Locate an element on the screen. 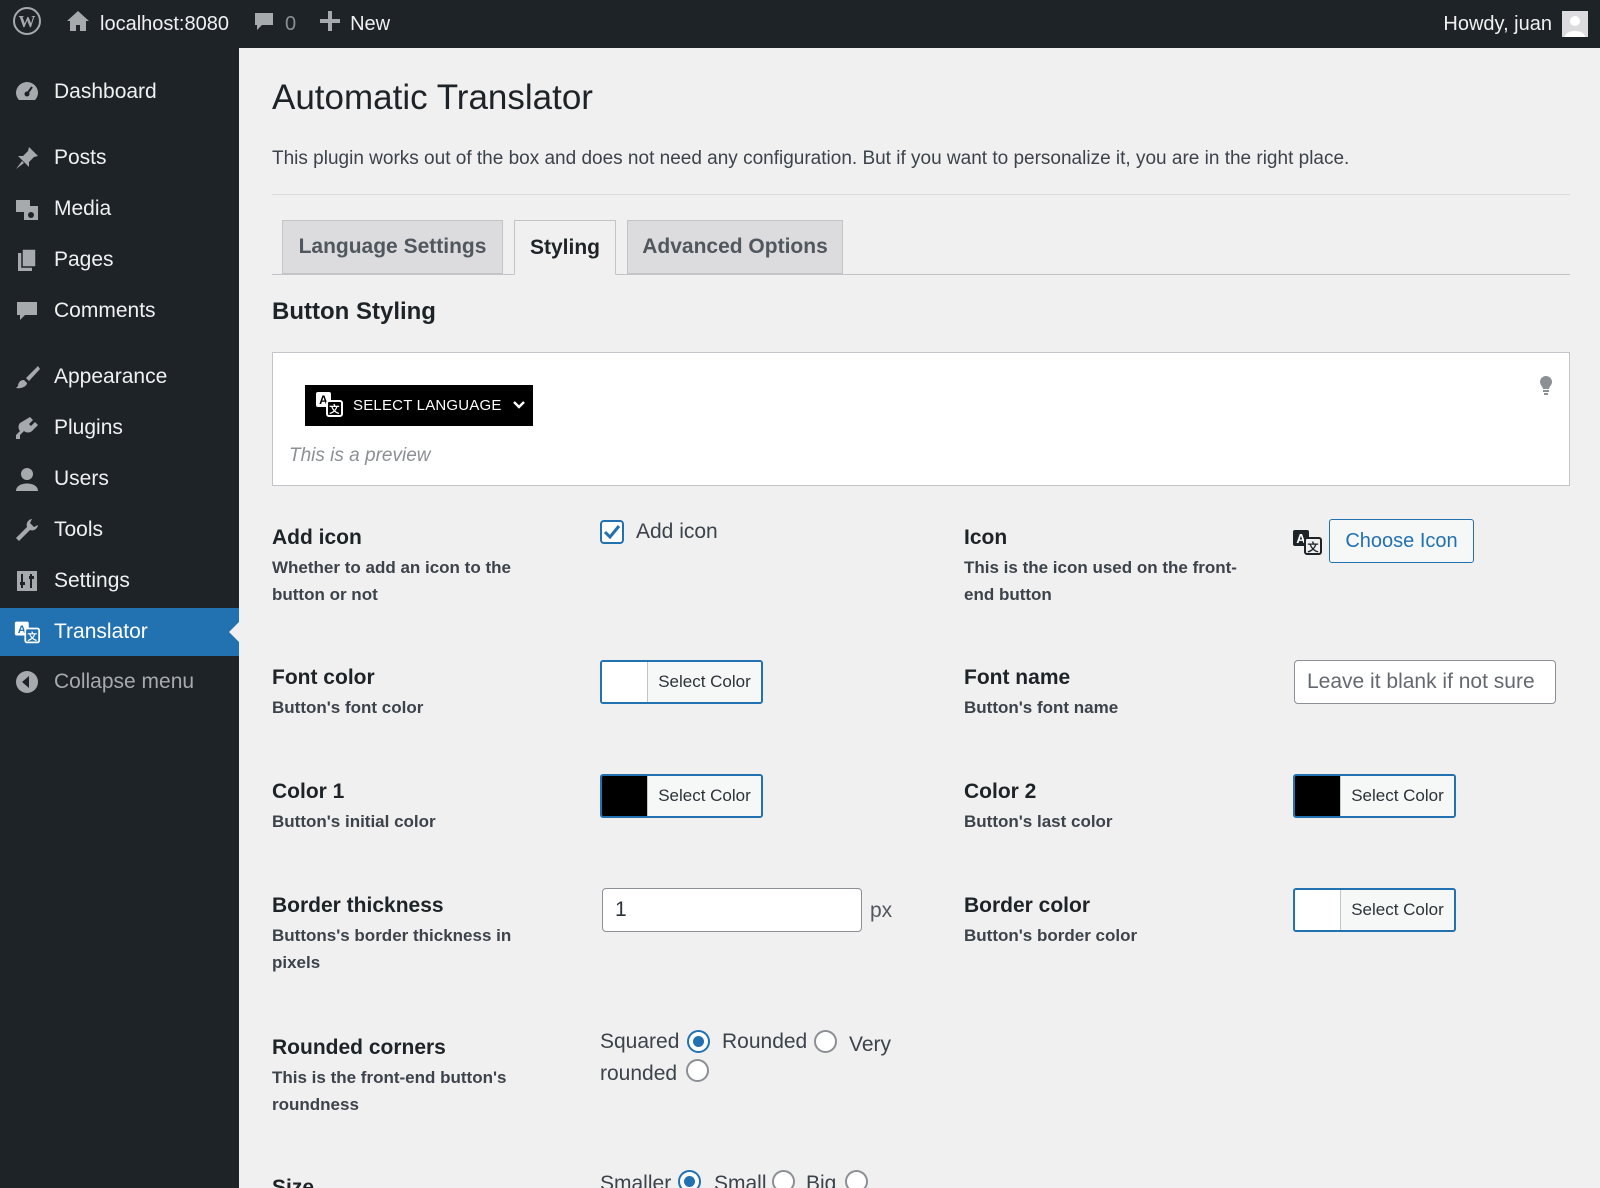 This screenshot has width=1600, height=1188. svg-text: W is located at coordinates (27, 21).